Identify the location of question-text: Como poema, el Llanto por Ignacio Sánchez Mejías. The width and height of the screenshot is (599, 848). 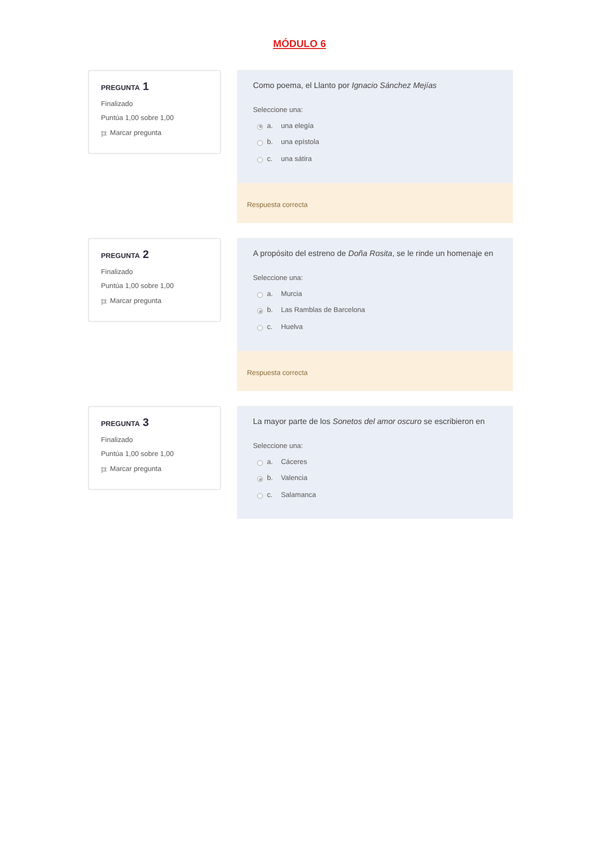
(345, 86).